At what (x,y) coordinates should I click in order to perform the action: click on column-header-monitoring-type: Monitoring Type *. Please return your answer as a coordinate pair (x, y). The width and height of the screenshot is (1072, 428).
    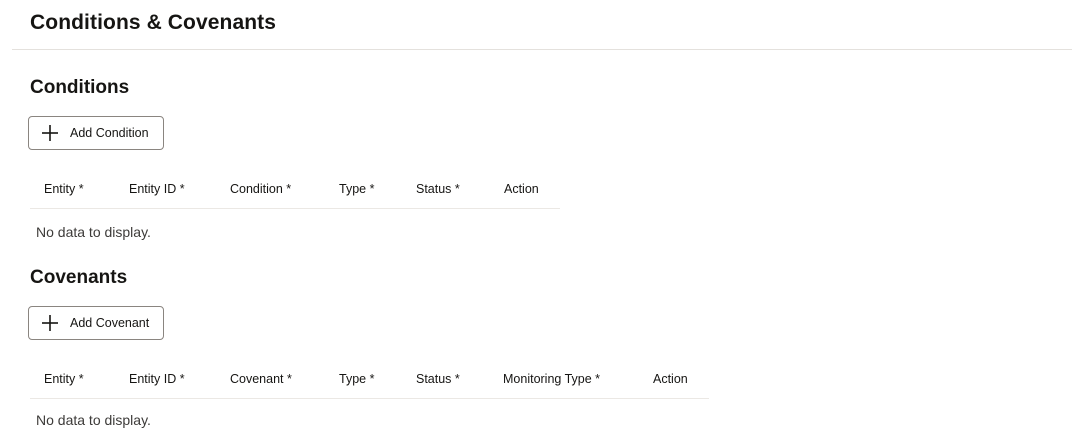
    Looking at the image, I should click on (564, 379).